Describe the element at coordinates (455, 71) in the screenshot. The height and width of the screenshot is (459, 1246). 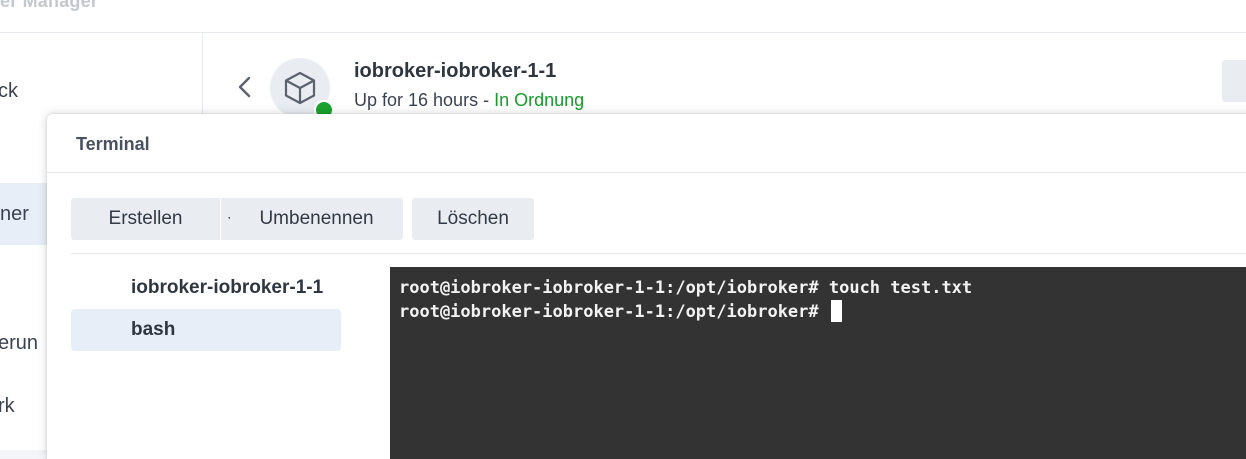
I see `container-name: iobroker-iobroker-1-1` at that location.